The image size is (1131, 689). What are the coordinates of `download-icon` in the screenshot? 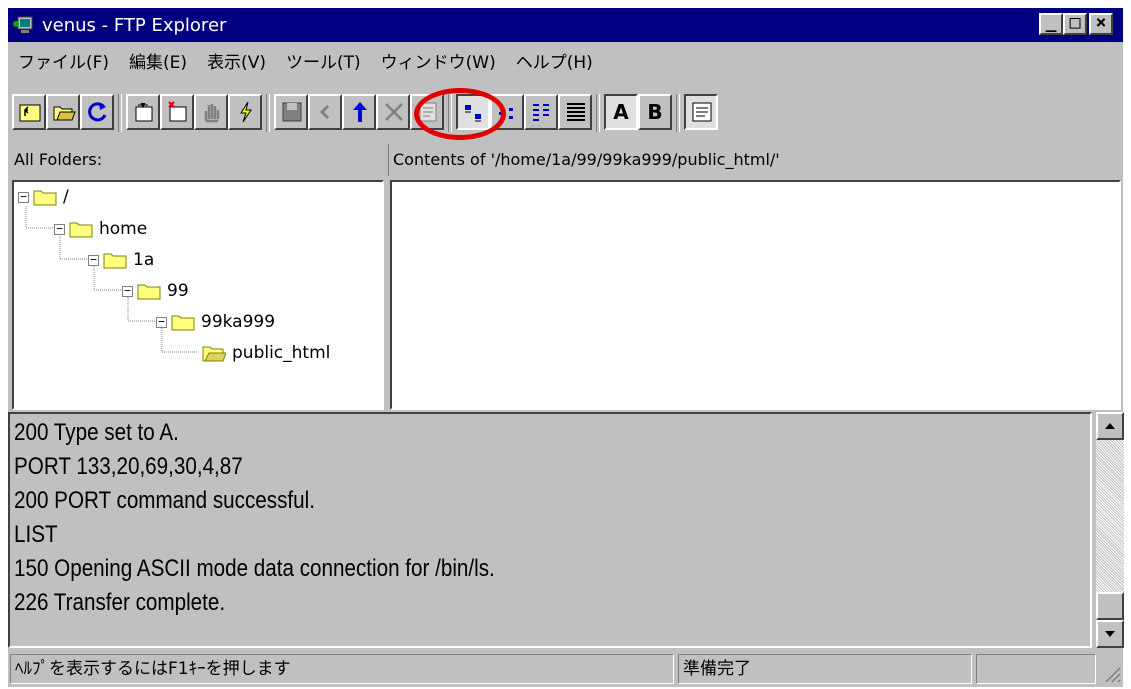 It's located at (324, 112).